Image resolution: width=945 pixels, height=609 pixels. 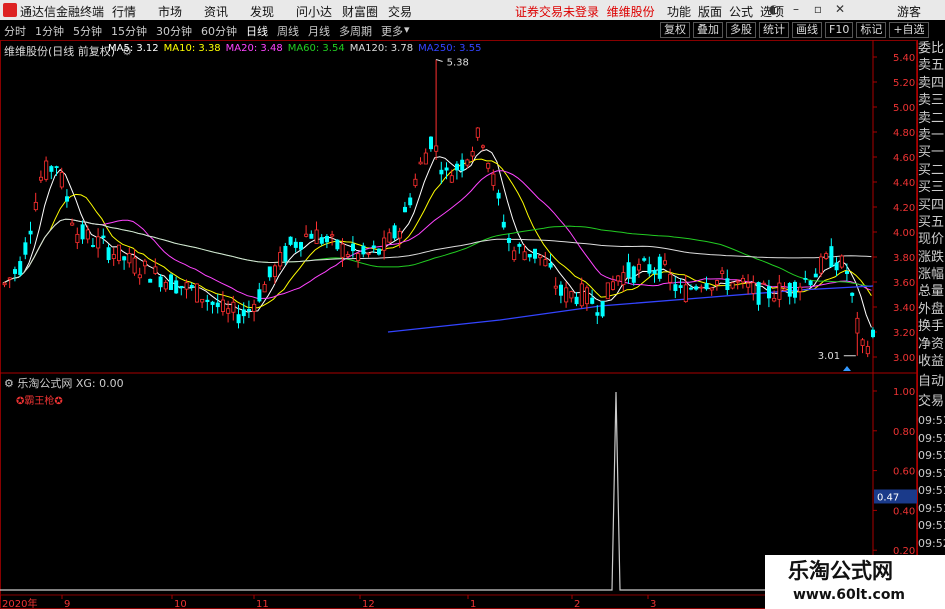 I want to click on period-tab-6: 日线, so click(x=257, y=31).